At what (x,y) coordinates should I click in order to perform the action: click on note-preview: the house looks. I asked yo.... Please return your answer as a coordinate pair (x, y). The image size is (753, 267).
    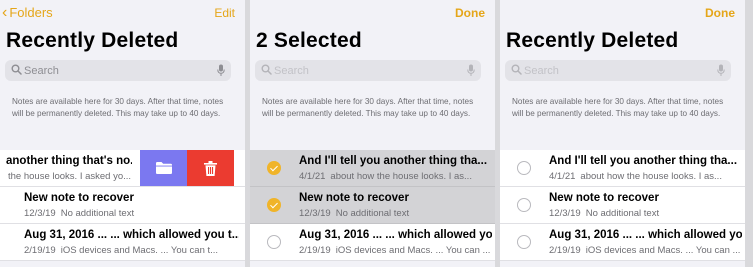
    Looking at the image, I should click on (70, 176).